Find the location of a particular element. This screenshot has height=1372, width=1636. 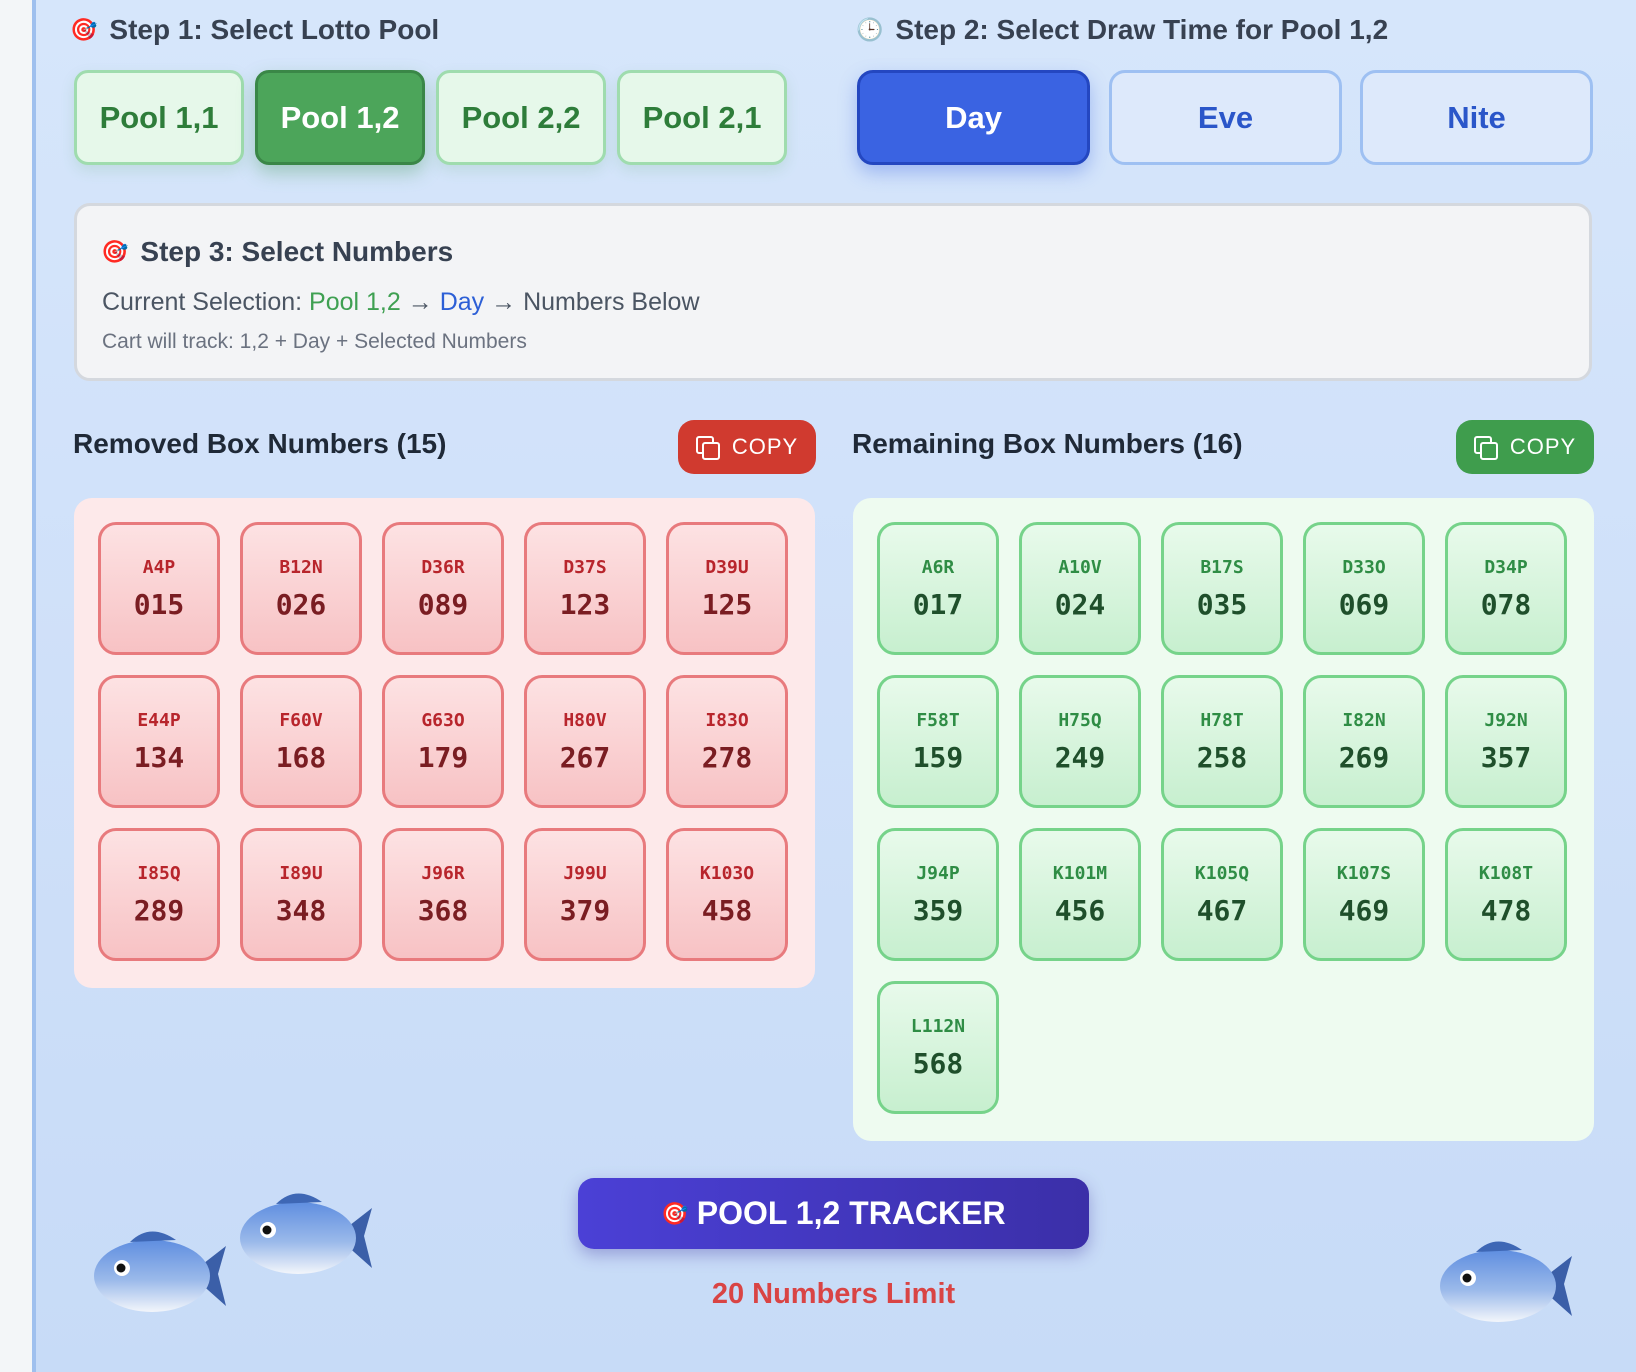

number-card: I85Q 289 is located at coordinates (159, 894).